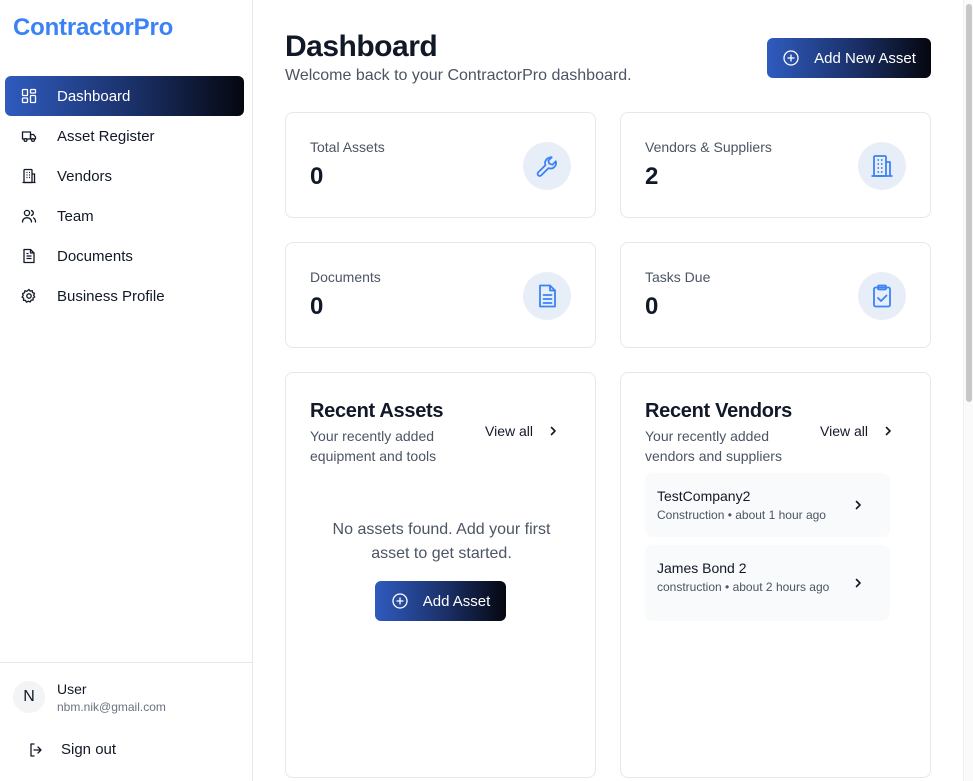  I want to click on sidebar-item-label: Dashboard, so click(94, 96).